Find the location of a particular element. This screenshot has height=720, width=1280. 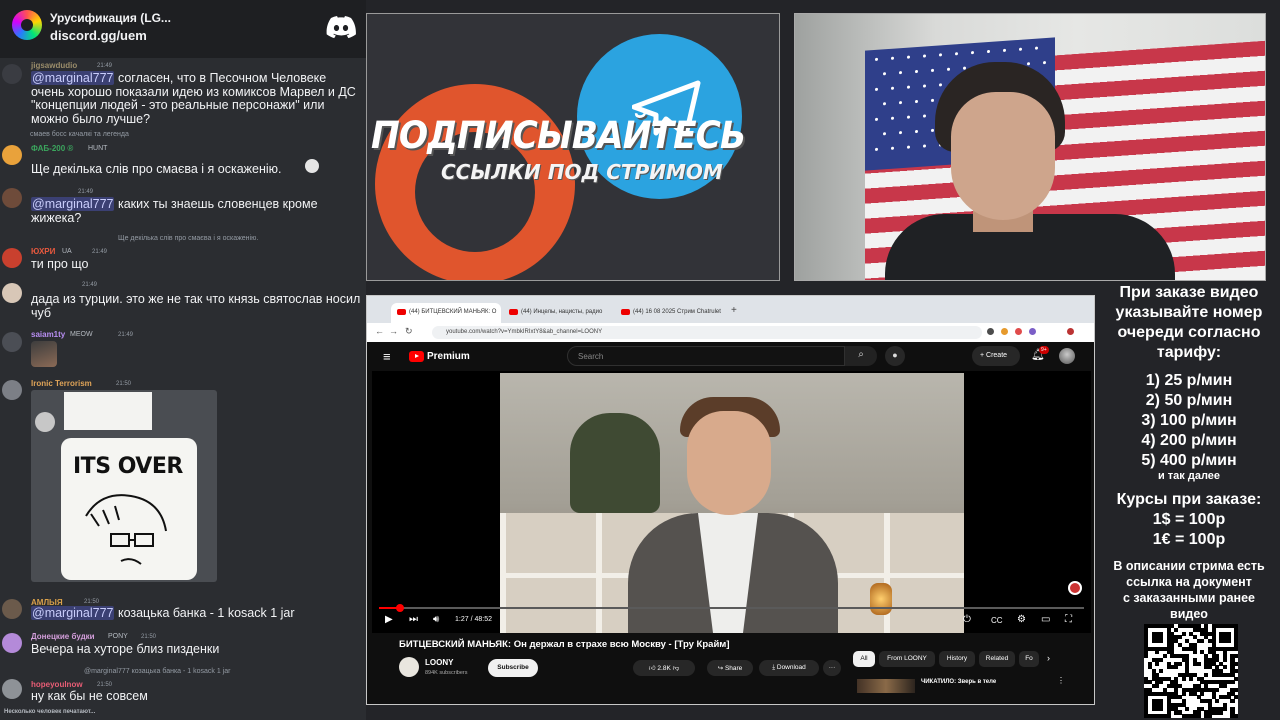

menu-icon: ≡ is located at coordinates (387, 356).